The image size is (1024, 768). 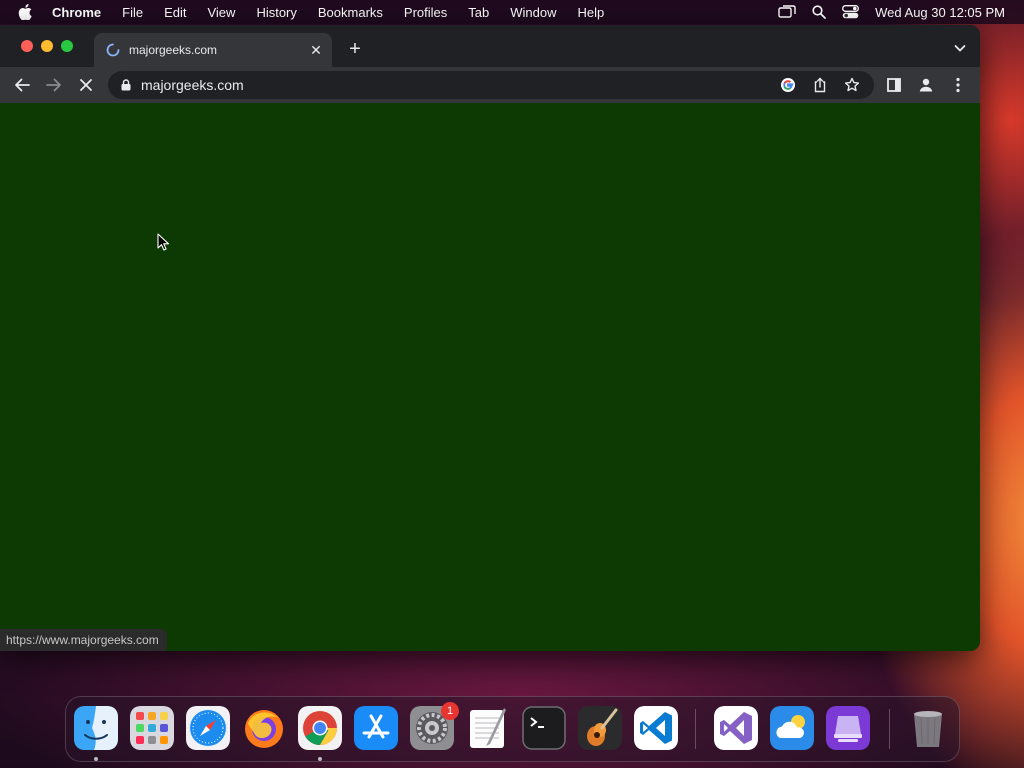 I want to click on chrome-icon, so click(x=320, y=728).